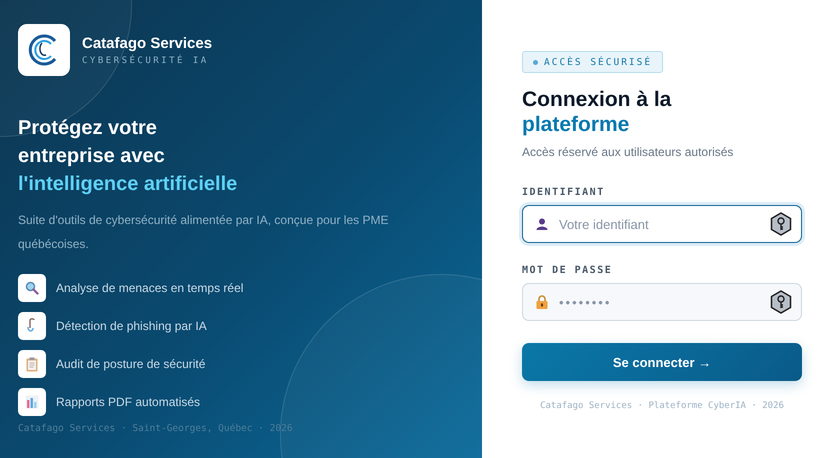 This screenshot has width=828, height=458. What do you see at coordinates (576, 124) in the screenshot?
I see `login-title-accent: plateforme` at bounding box center [576, 124].